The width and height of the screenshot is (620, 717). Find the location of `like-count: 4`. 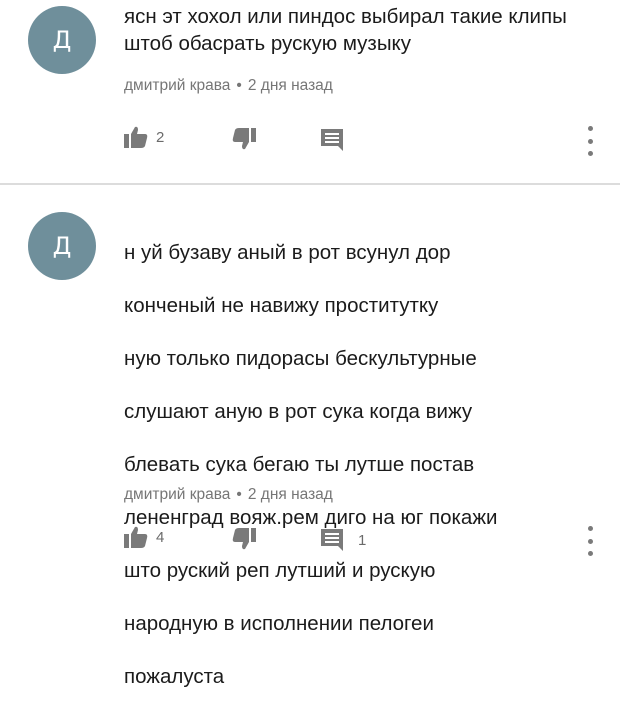

like-count: 4 is located at coordinates (160, 537).